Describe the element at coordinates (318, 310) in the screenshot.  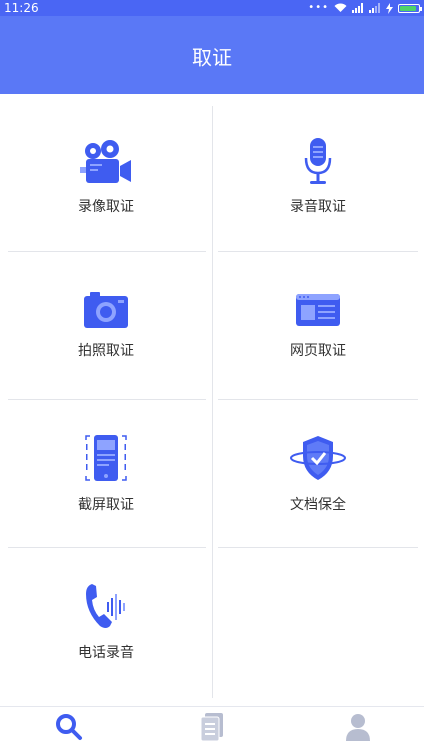
I see `webpage-icon` at that location.